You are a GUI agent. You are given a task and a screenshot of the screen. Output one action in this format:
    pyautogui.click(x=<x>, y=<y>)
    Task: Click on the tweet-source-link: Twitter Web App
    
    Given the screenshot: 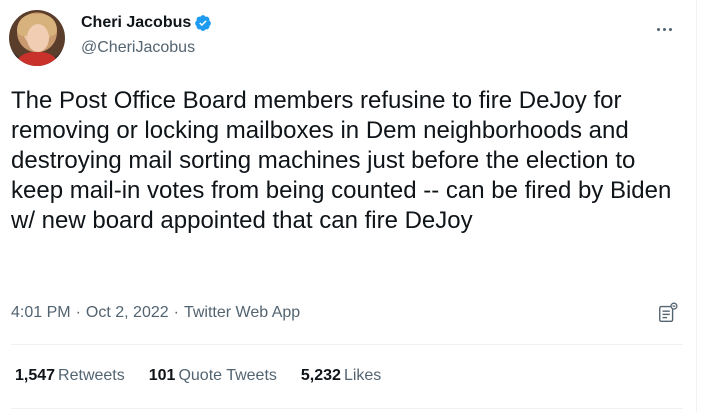 What is the action you would take?
    pyautogui.click(x=242, y=313)
    